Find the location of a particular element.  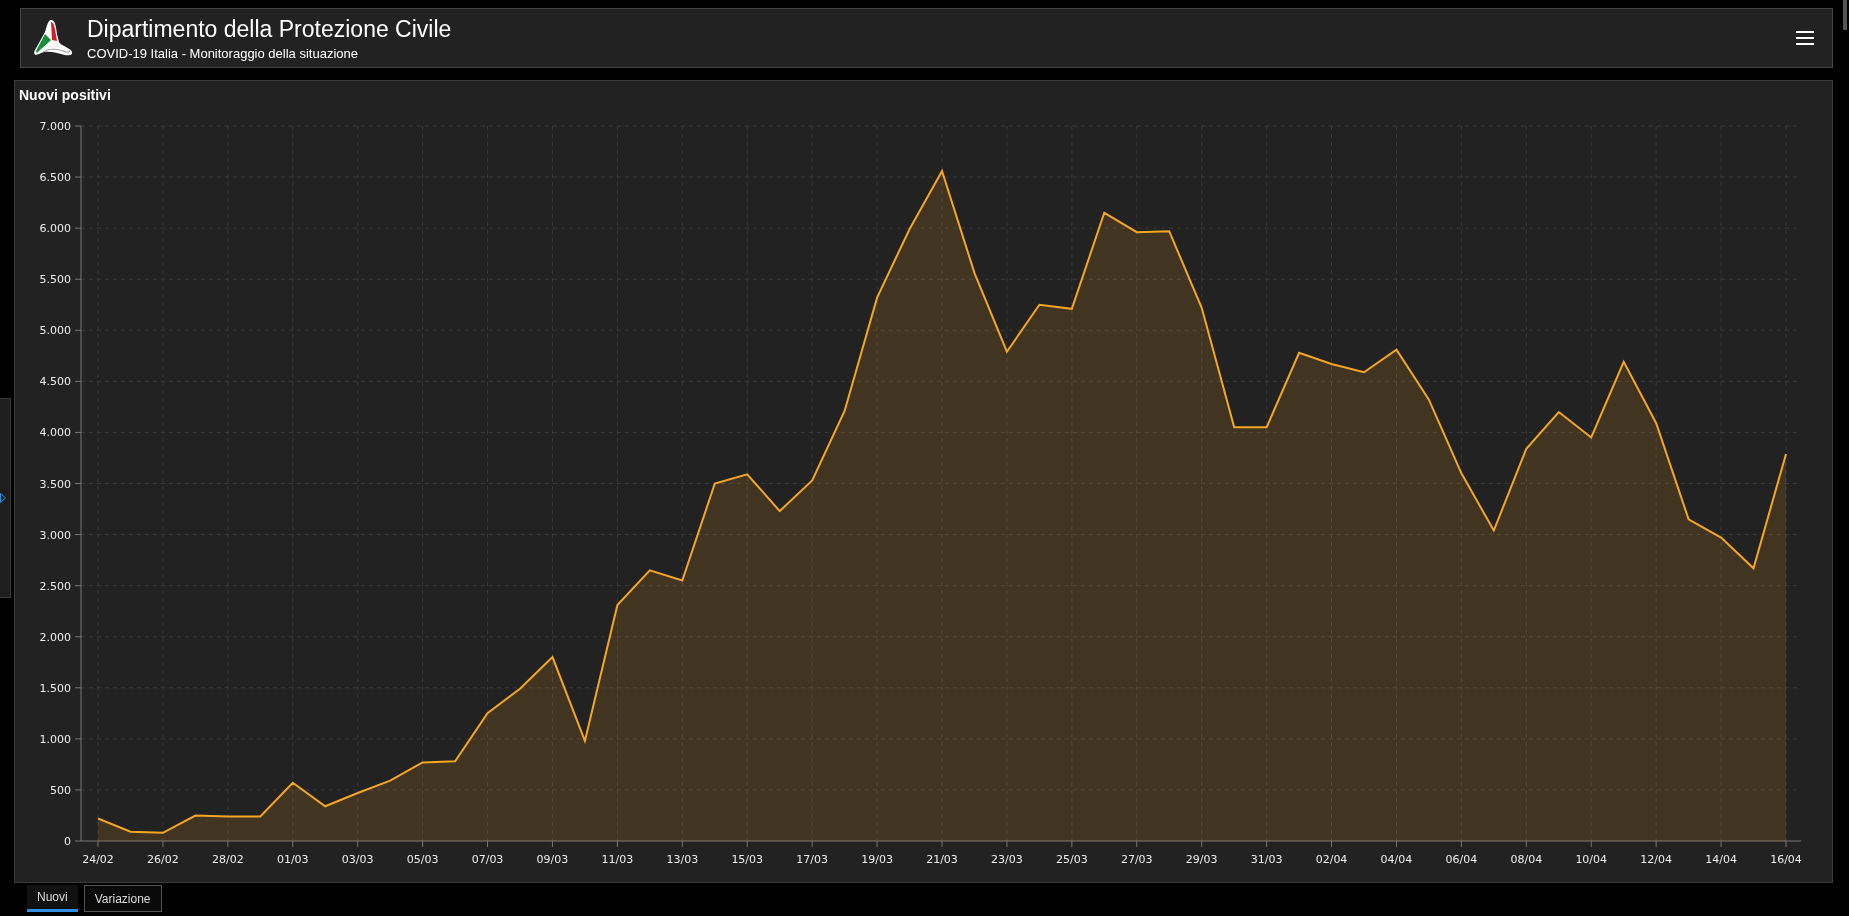

x-axis-label: 05/03 is located at coordinates (422, 859).